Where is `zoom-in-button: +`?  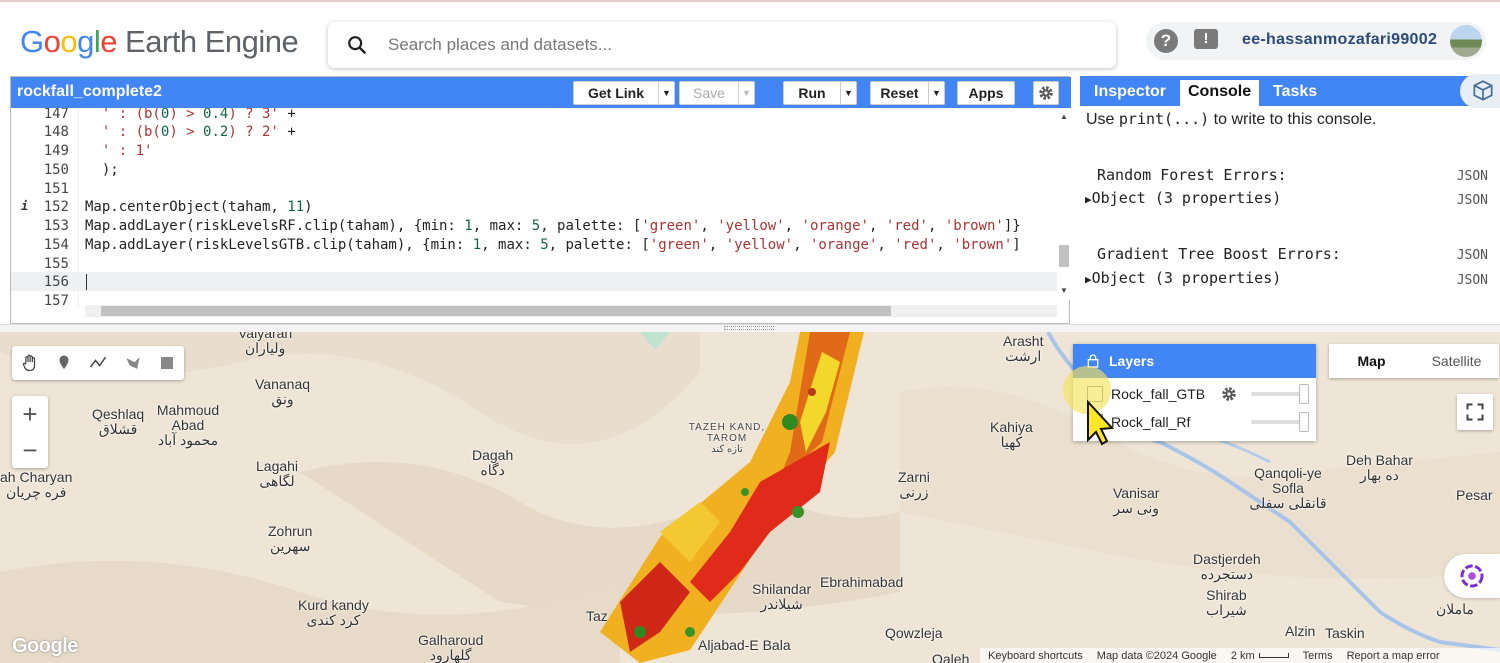
zoom-in-button: + is located at coordinates (30, 414).